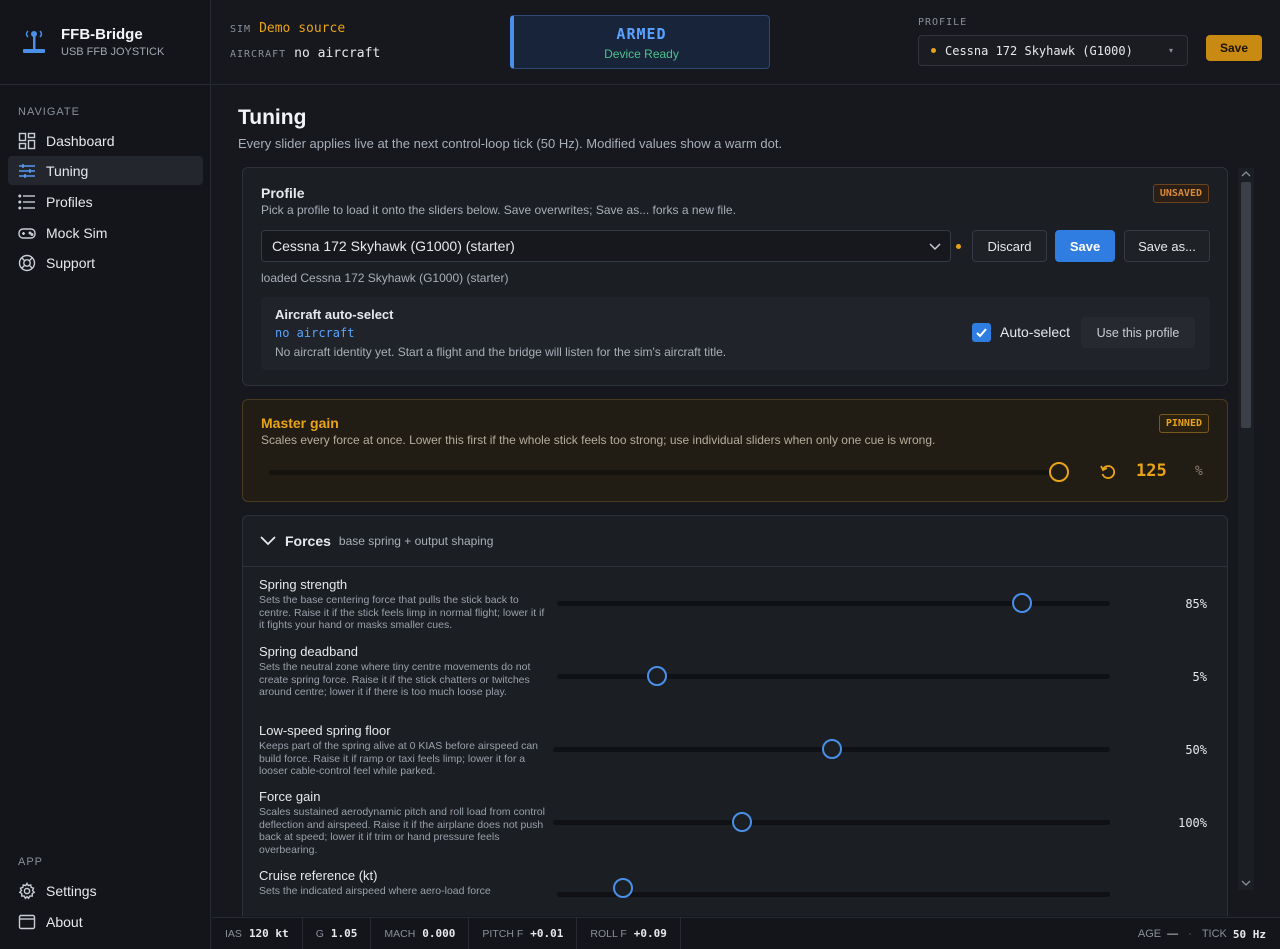 This screenshot has height=949, width=1280. I want to click on row-value: 85%, so click(1196, 604).